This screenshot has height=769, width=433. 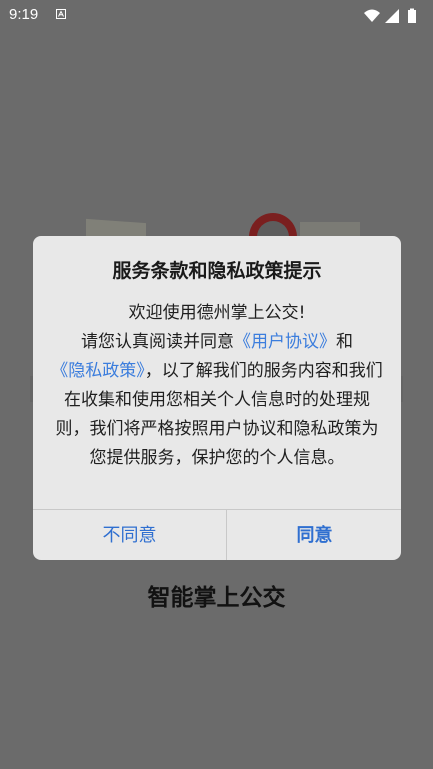 I want to click on cell-signal-icon, so click(x=392, y=16).